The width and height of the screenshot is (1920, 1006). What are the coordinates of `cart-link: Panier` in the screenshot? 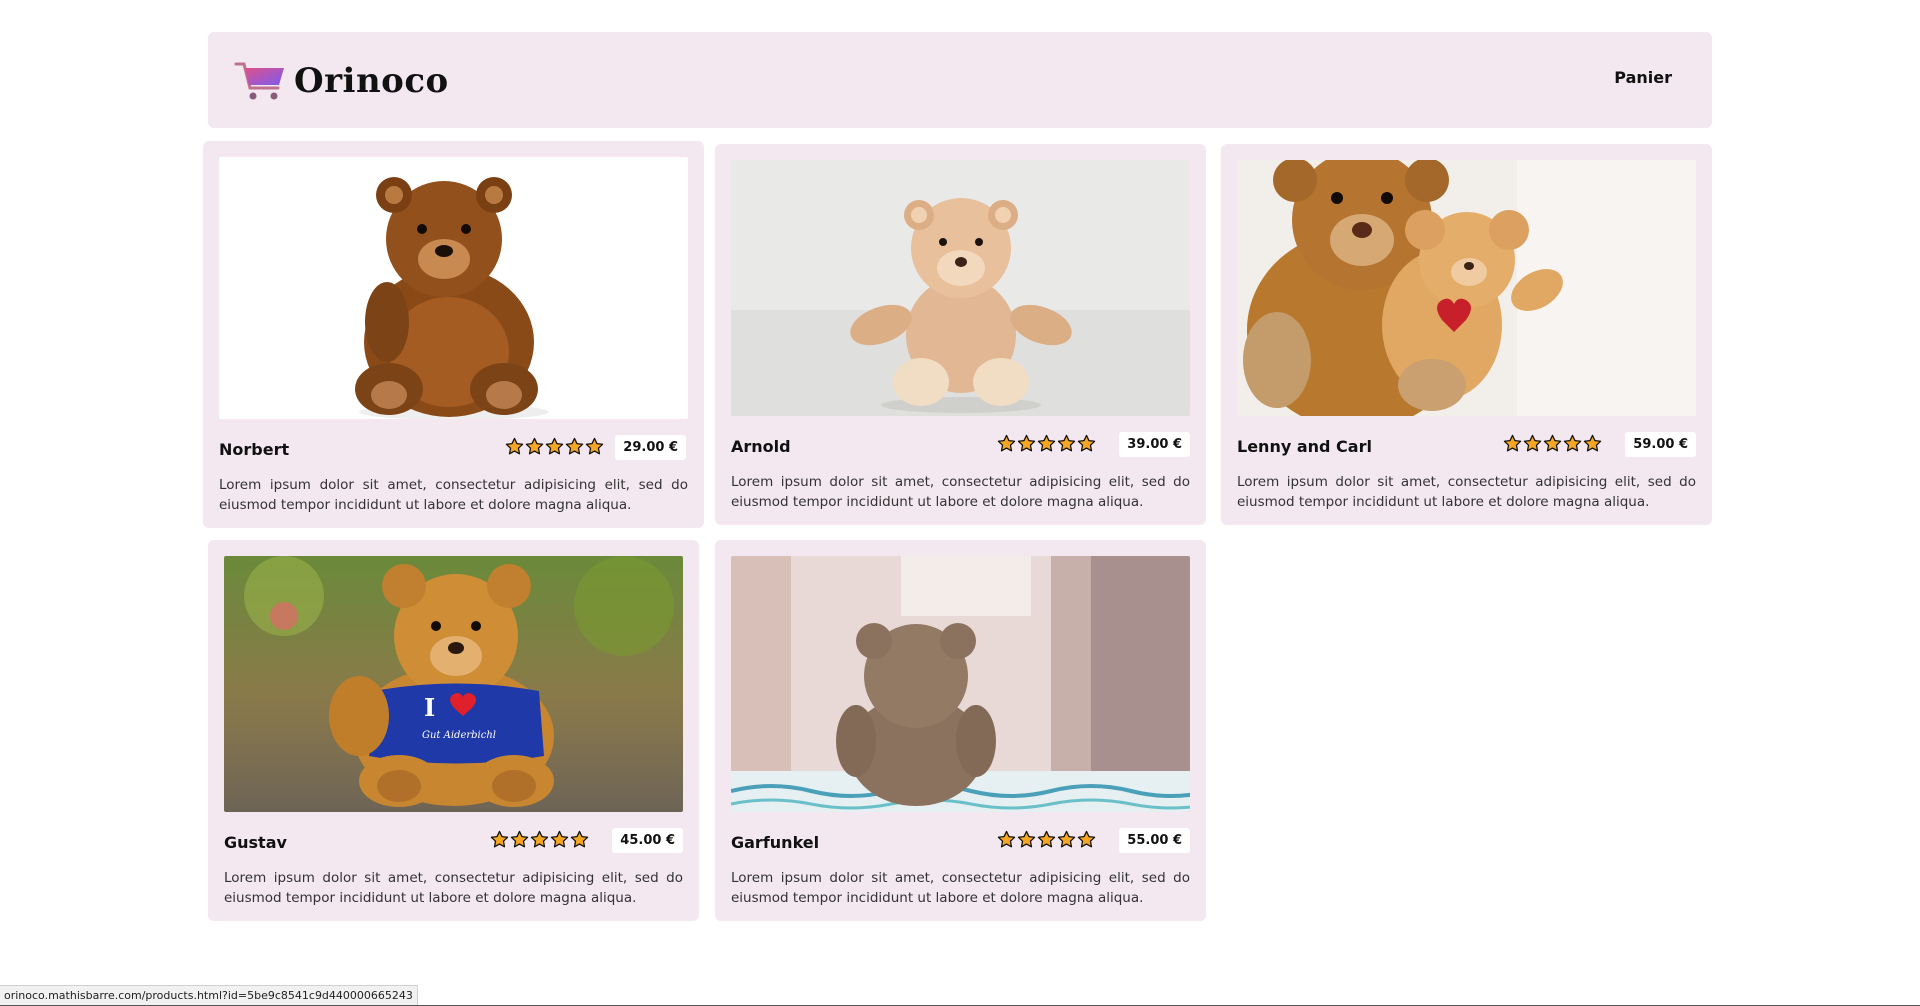 It's located at (1643, 77).